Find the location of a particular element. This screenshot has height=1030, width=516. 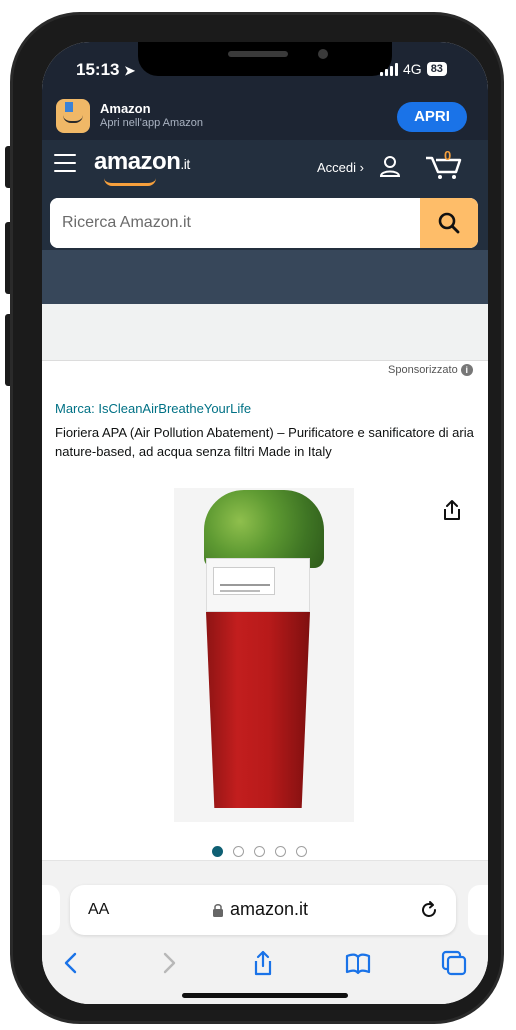

status-time: 15:13 ➤ is located at coordinates (106, 69).